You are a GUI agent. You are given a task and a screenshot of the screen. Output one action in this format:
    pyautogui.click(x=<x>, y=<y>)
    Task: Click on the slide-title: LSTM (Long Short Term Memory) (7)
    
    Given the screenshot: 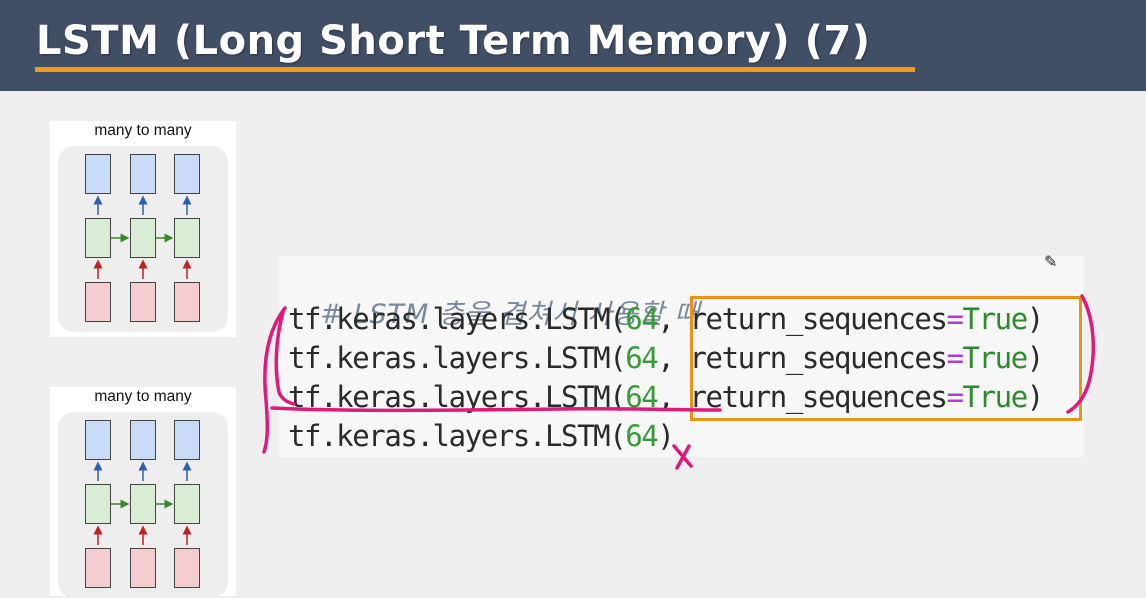 What is the action you would take?
    pyautogui.click(x=453, y=41)
    